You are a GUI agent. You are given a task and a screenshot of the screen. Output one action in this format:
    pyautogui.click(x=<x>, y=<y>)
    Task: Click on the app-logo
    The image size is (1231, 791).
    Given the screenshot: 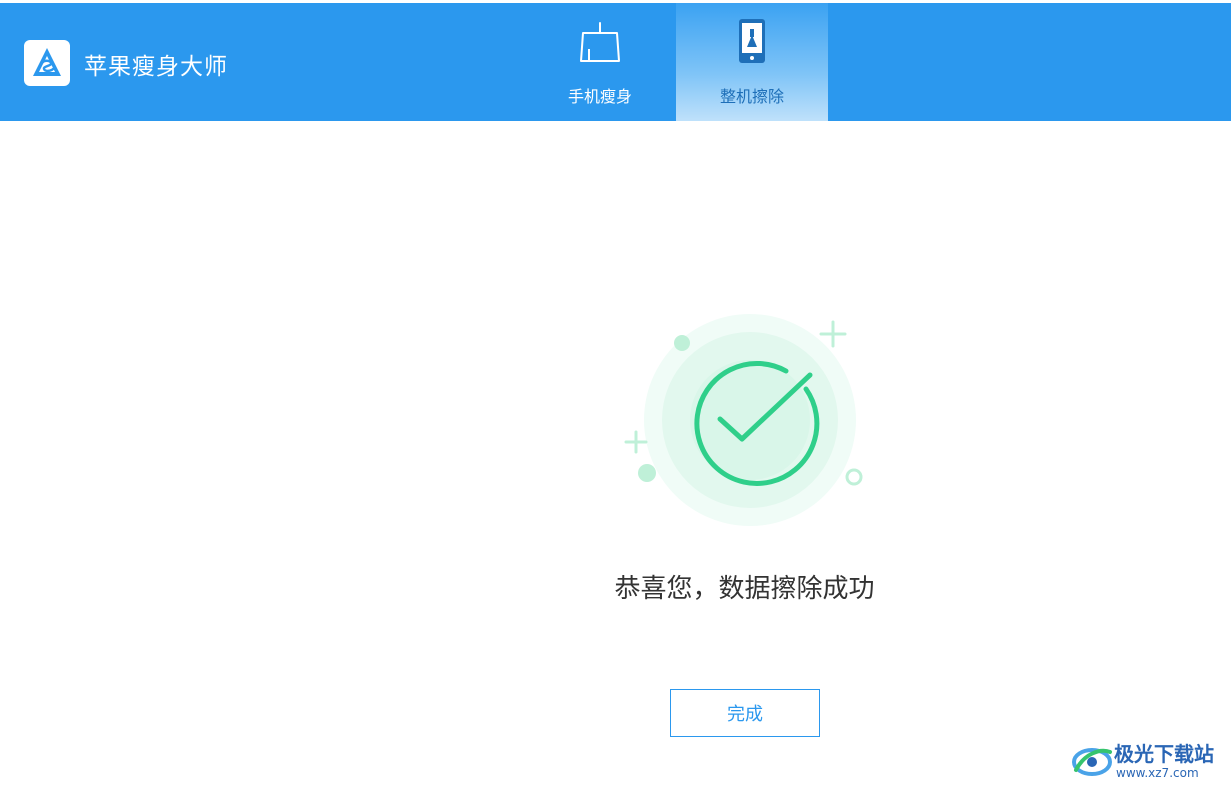 What is the action you would take?
    pyautogui.click(x=47, y=63)
    